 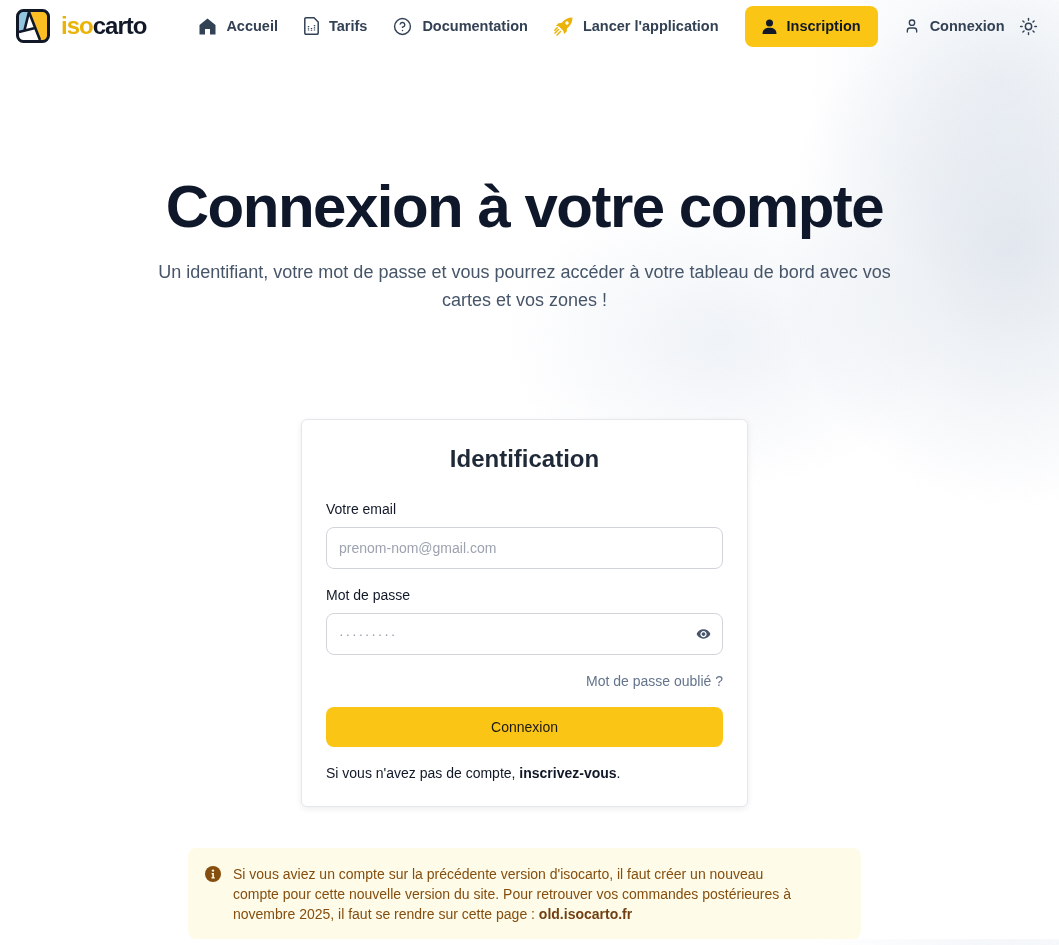 What do you see at coordinates (361, 509) in the screenshot?
I see `field-label: Votre email` at bounding box center [361, 509].